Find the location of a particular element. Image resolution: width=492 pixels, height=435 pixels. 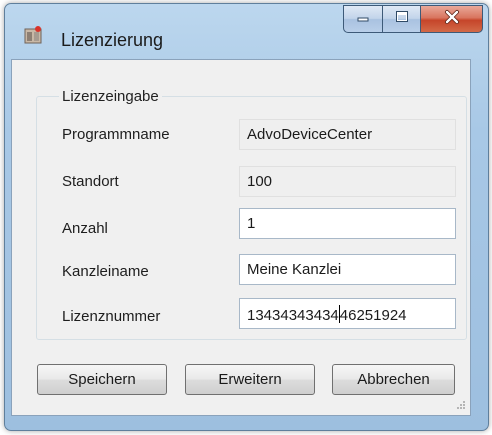

maximize-button is located at coordinates (401, 19).